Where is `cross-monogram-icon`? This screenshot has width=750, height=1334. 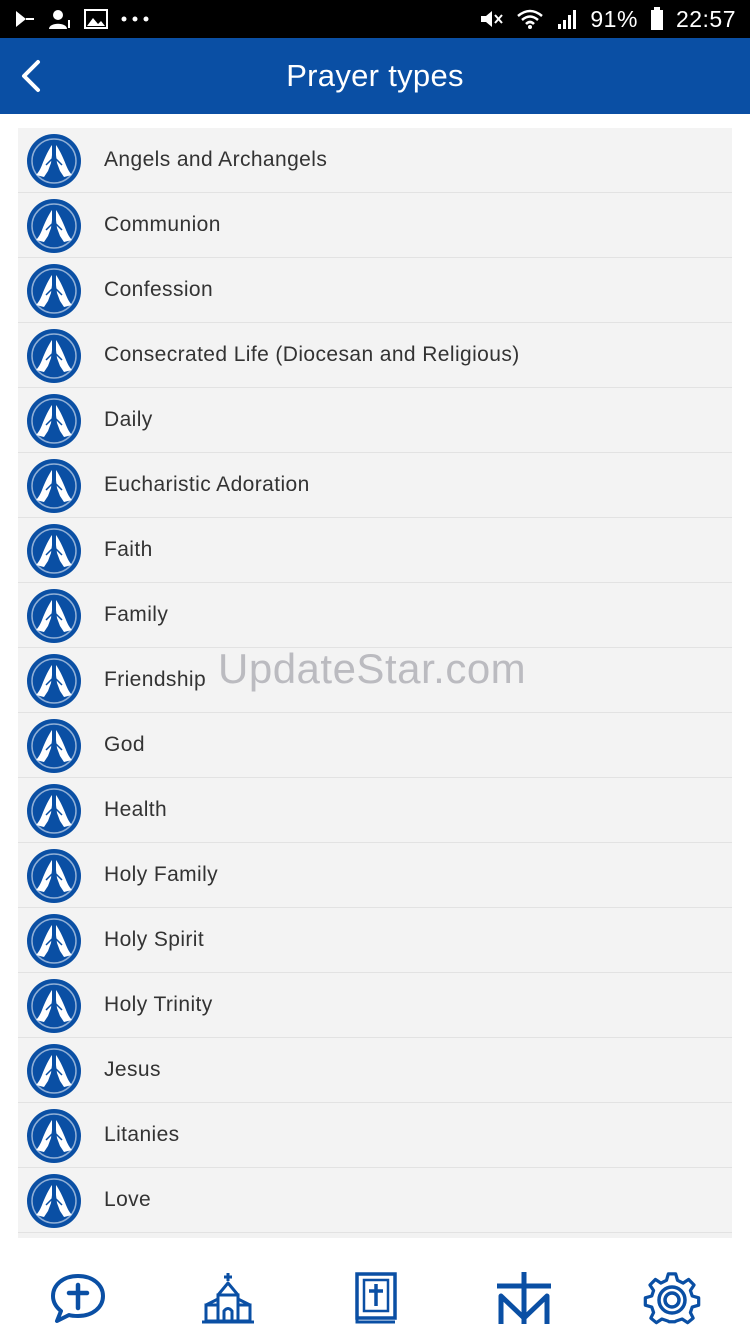 cross-monogram-icon is located at coordinates (524, 1298).